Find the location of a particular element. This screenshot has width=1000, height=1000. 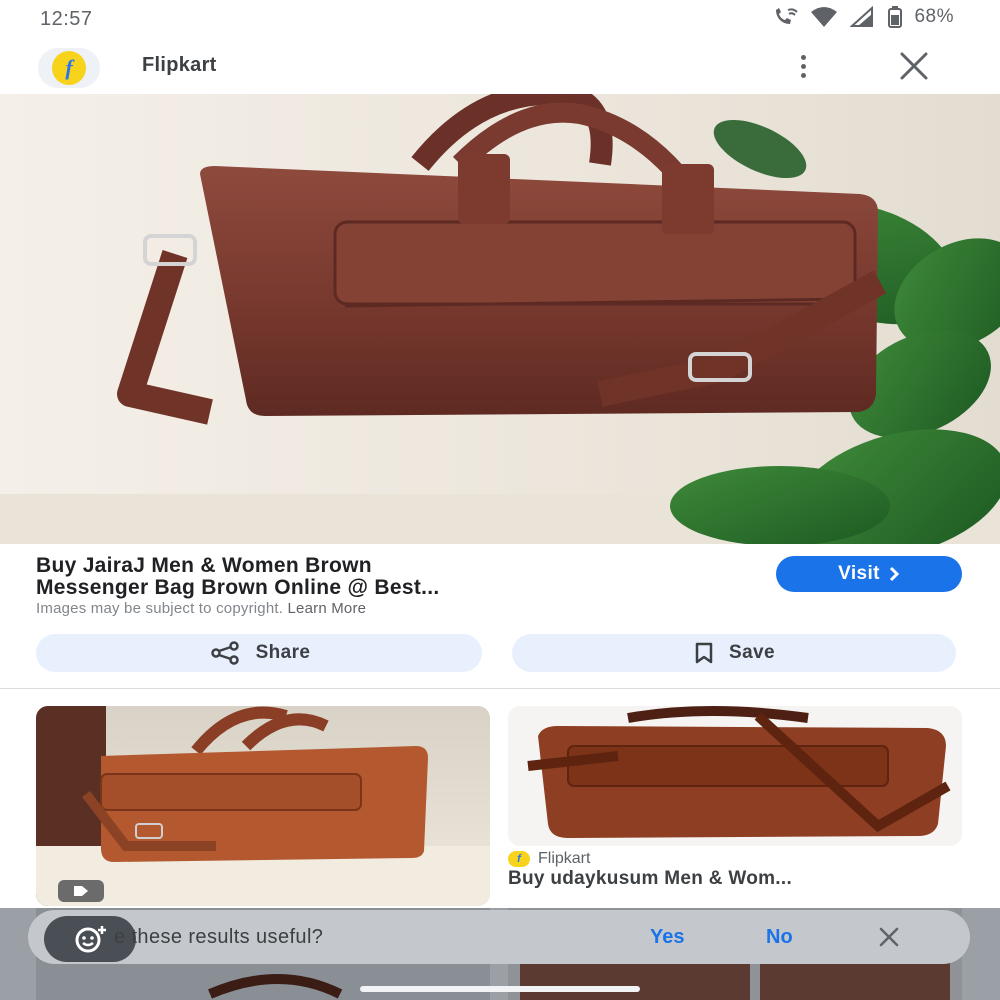

wifi-icon is located at coordinates (824, 17).